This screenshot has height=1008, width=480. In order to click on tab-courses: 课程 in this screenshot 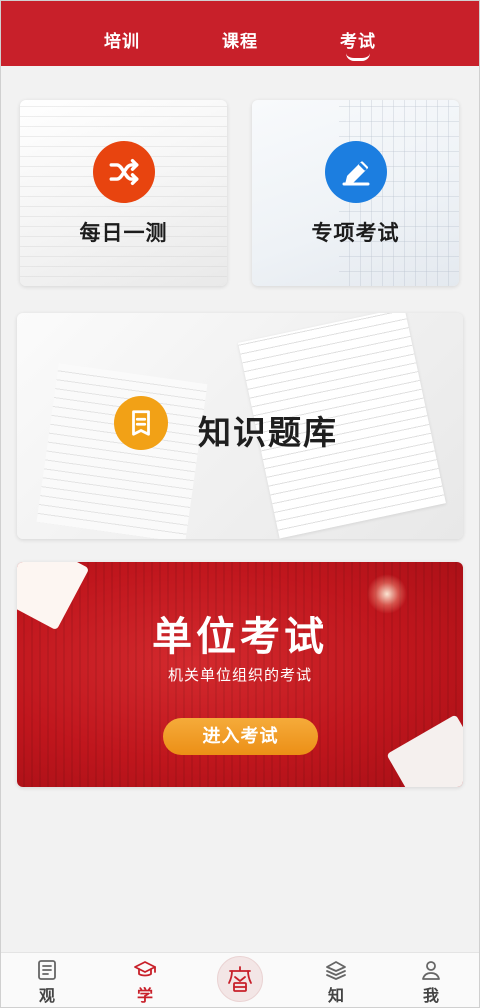, I will do `click(240, 39)`.